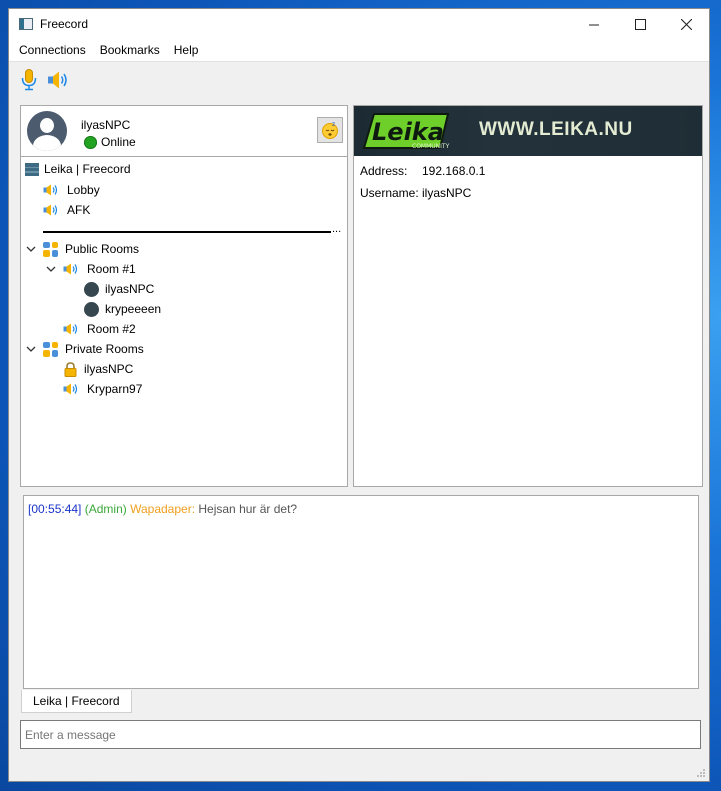  I want to click on minimize-button, so click(594, 24).